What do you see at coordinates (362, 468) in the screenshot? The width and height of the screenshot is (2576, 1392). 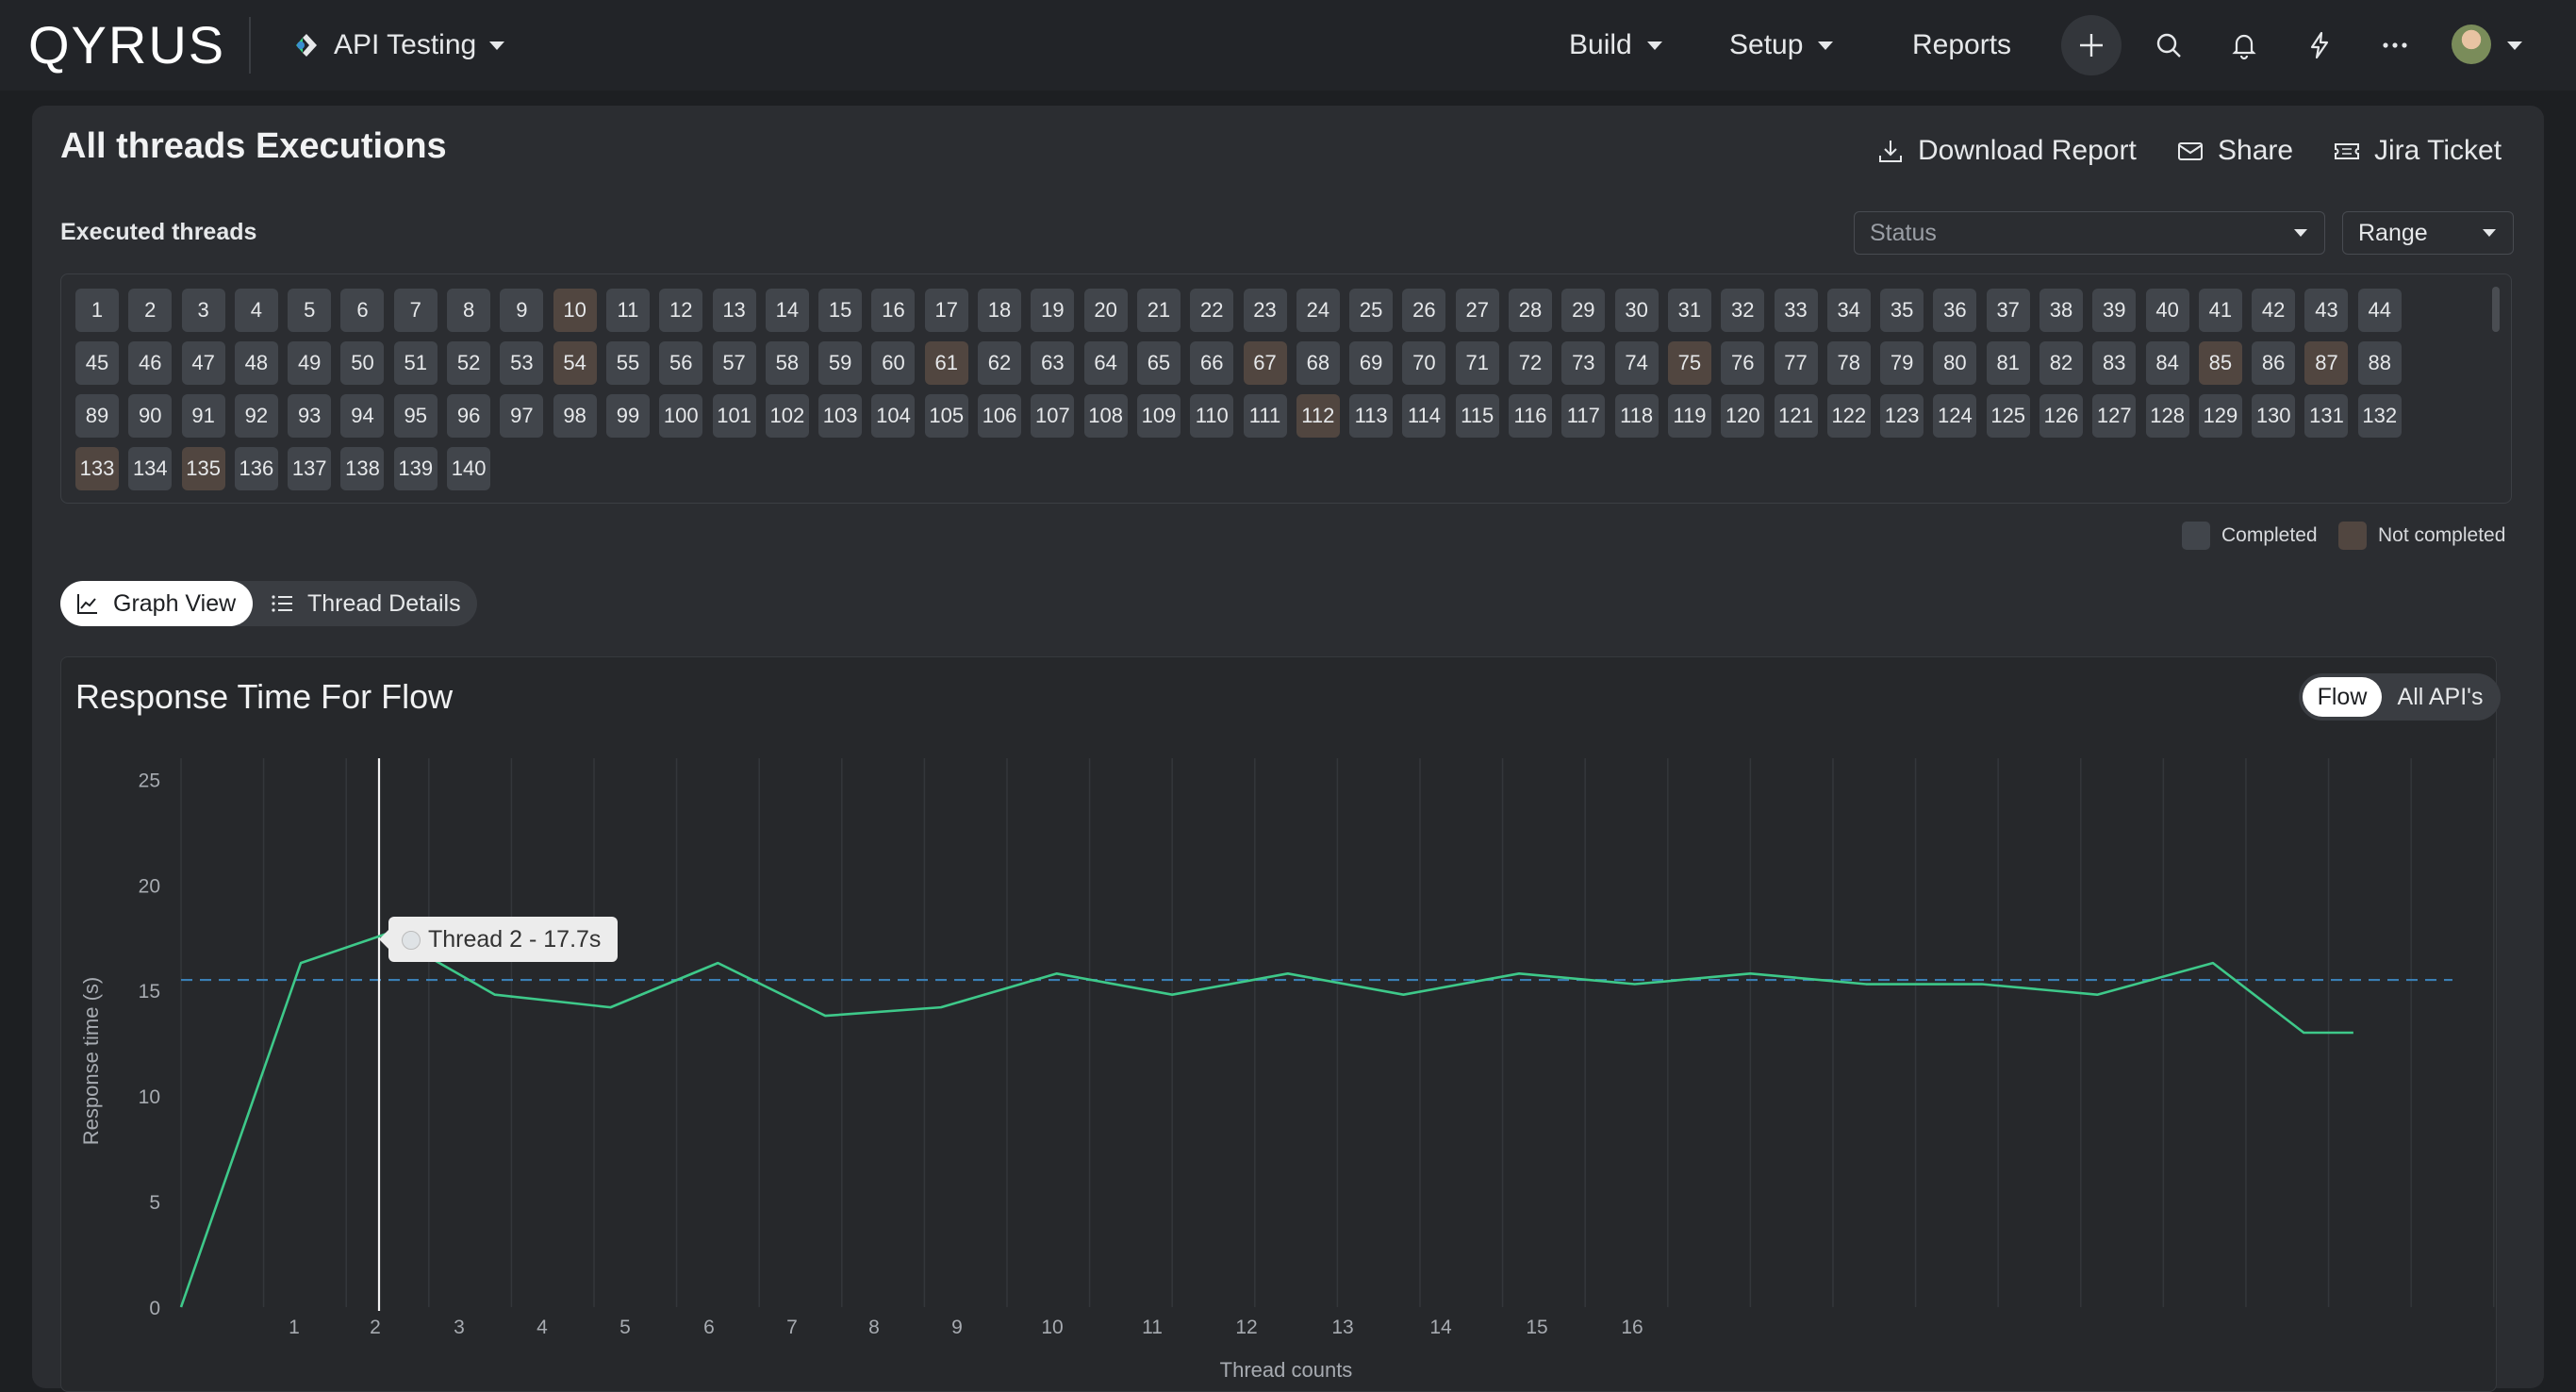 I see `thread-chip-138: 138` at bounding box center [362, 468].